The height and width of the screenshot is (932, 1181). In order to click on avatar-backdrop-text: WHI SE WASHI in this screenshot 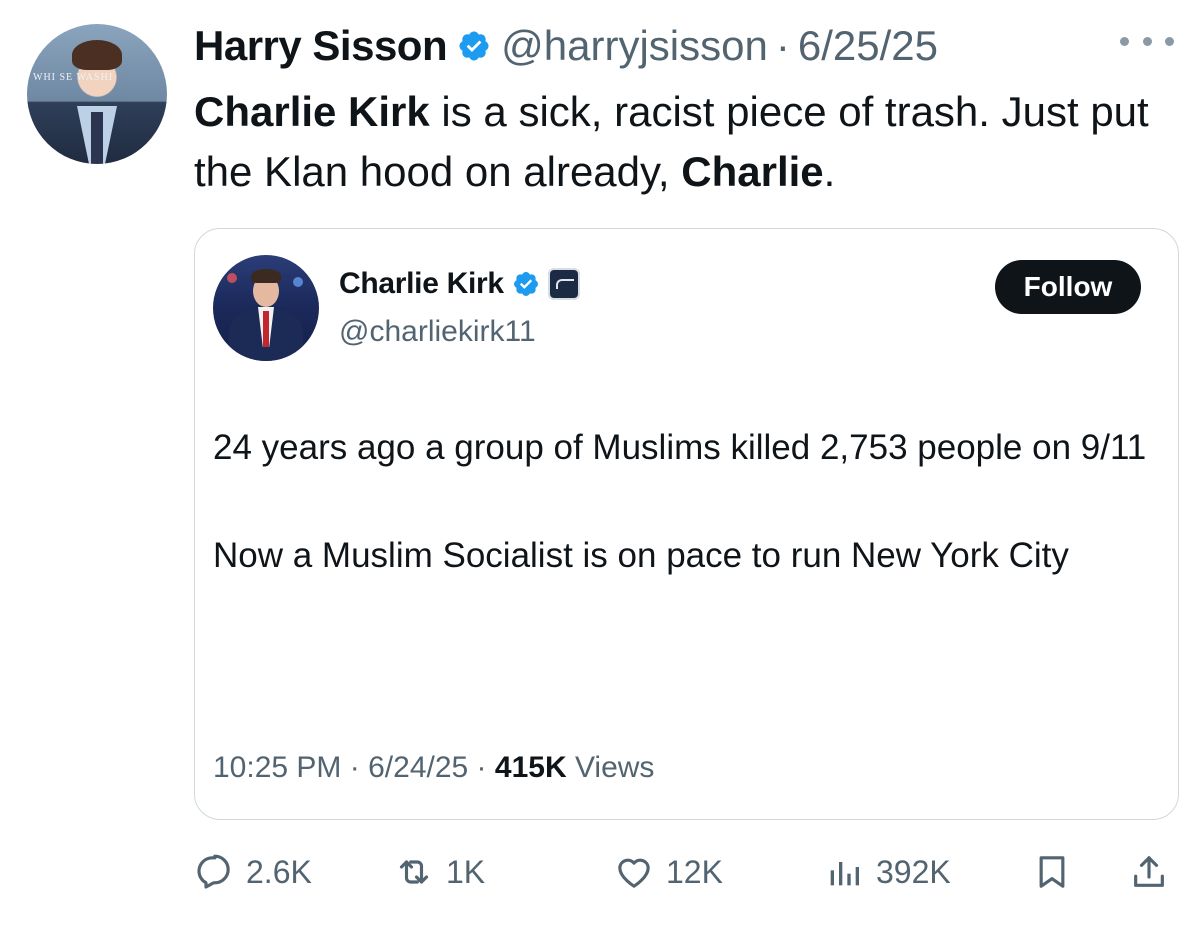, I will do `click(73, 77)`.